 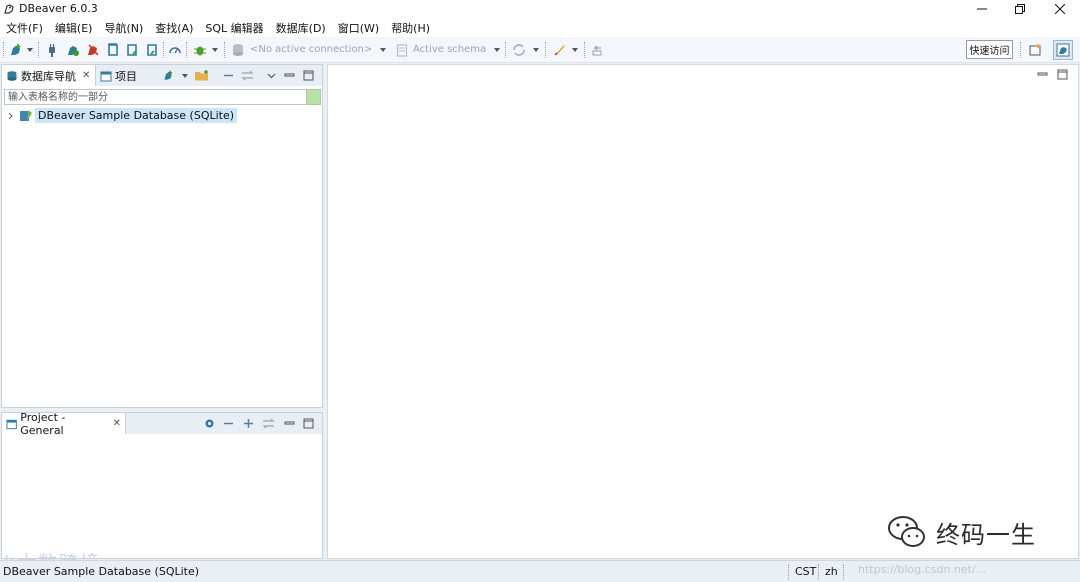 I want to click on editor-minimize-button, so click(x=1042, y=74).